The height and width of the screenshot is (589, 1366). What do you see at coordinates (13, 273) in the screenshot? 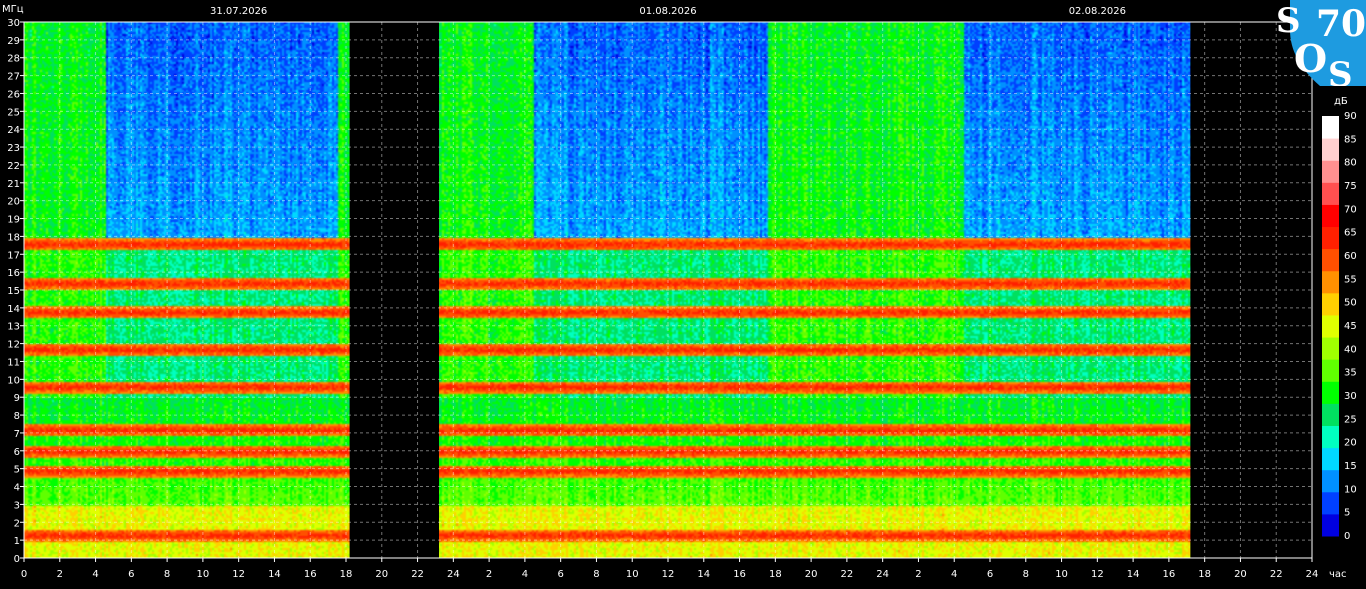
I see `y-tick-label: 16` at bounding box center [13, 273].